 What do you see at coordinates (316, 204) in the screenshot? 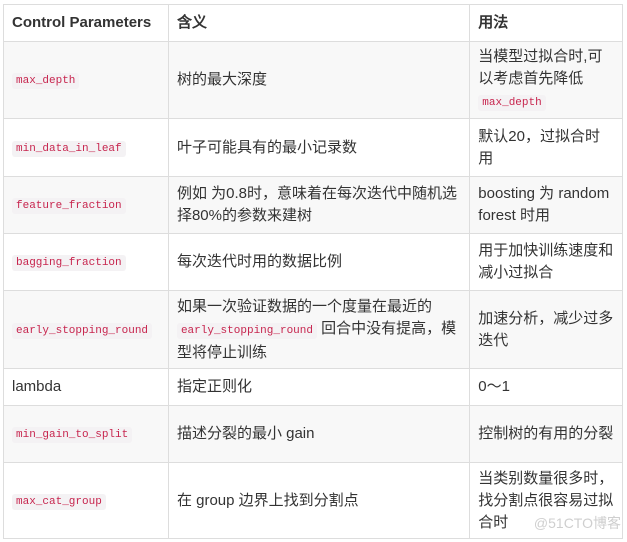
I see `meaning-text: 例如 为0.8时，意味着在每次迭代中随机选择80%的参数来建树` at bounding box center [316, 204].